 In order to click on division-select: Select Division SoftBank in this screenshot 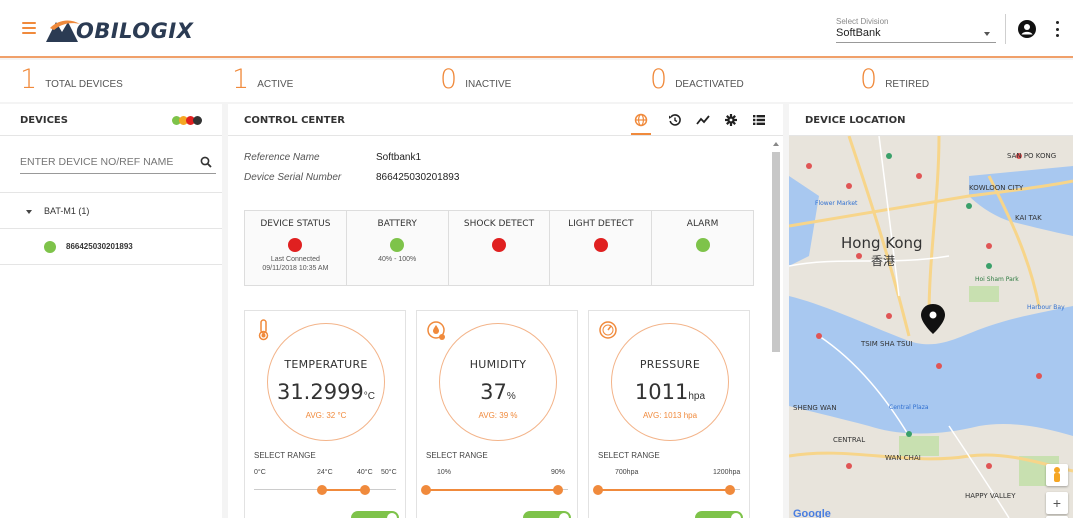, I will do `click(916, 30)`.